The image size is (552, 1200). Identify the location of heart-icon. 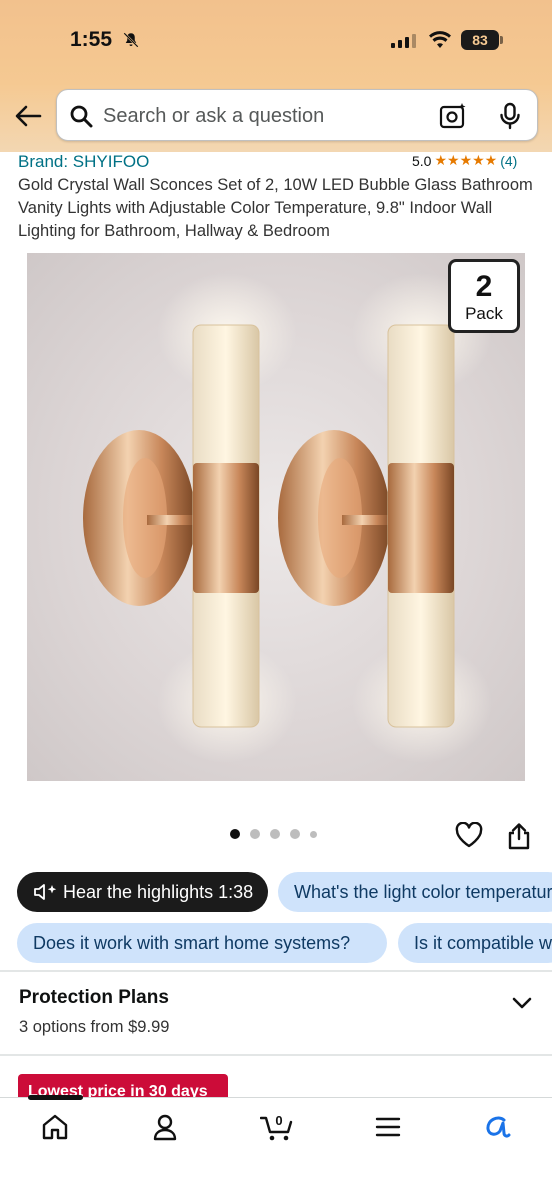
(469, 835).